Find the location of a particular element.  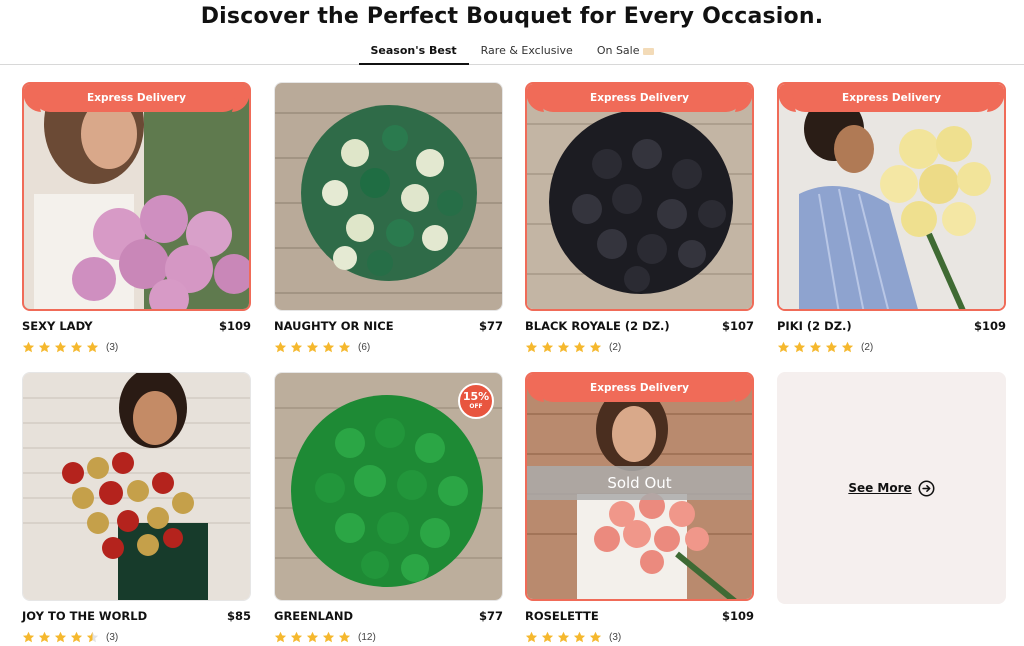

discount-percent: 15% is located at coordinates (476, 396).